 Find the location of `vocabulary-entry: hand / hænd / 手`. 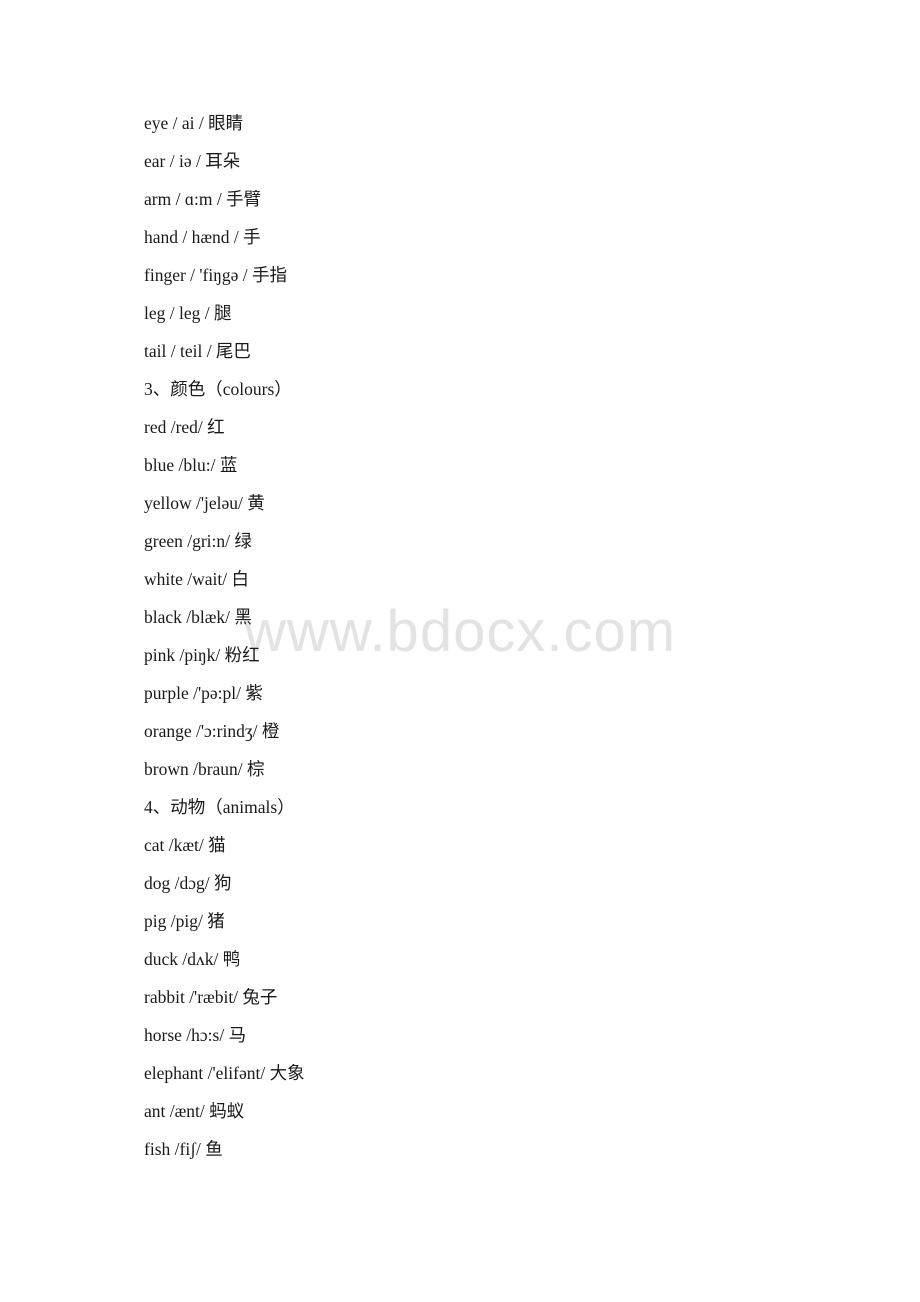

vocabulary-entry: hand / hænd / 手 is located at coordinates (202, 237).